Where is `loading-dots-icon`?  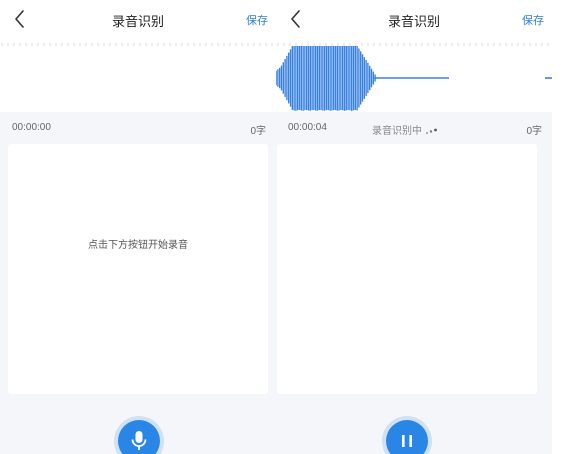
loading-dots-icon is located at coordinates (431, 131).